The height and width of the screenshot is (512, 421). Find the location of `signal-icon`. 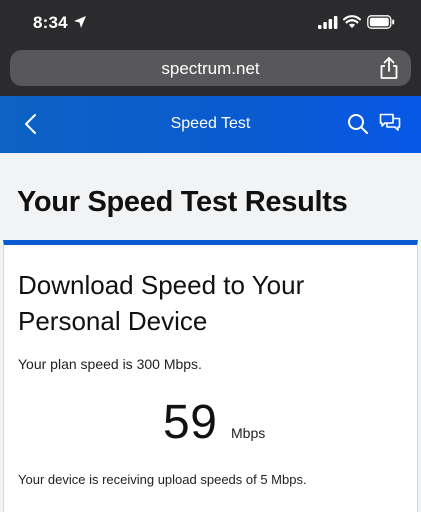

signal-icon is located at coordinates (328, 22).